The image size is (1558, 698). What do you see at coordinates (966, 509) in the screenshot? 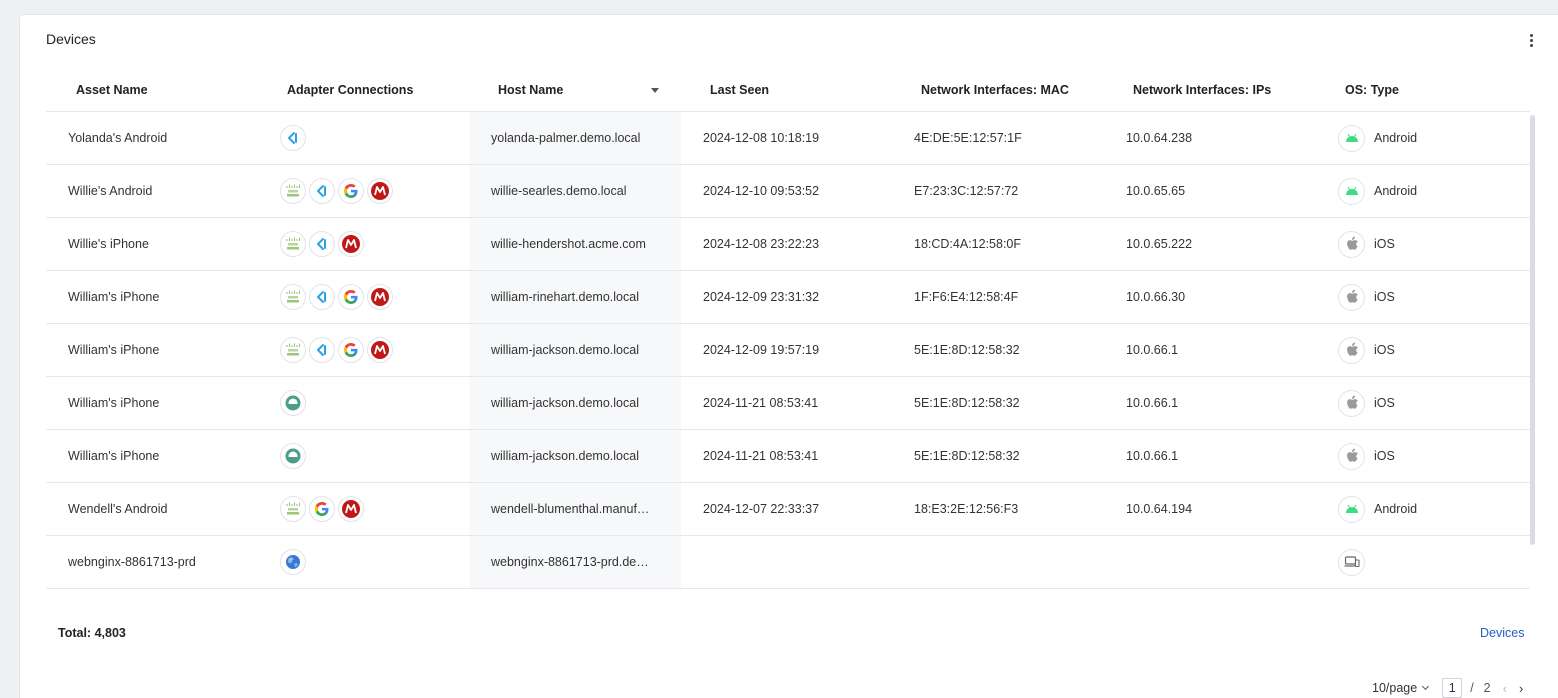
I see `mac-address: 18:E3:2E:12:56:F3` at bounding box center [966, 509].